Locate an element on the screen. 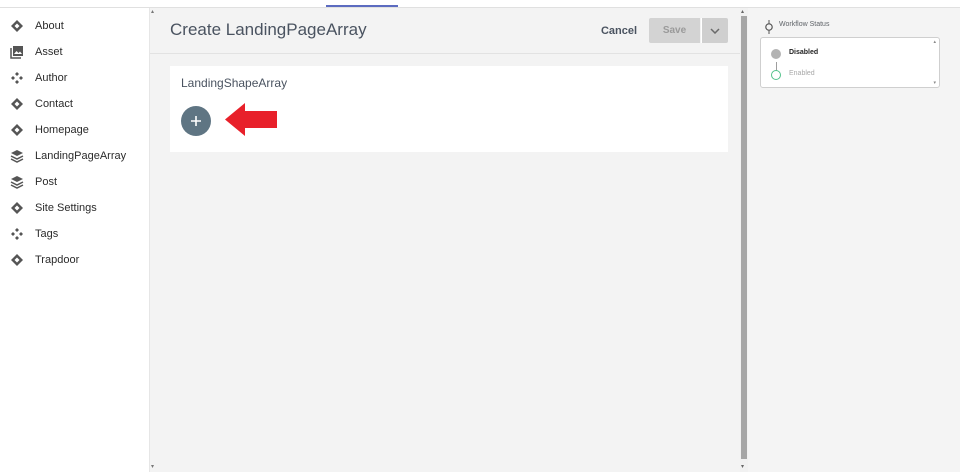 The height and width of the screenshot is (472, 960). sidebar-item-site-settings: Site Settings is located at coordinates (75, 208).